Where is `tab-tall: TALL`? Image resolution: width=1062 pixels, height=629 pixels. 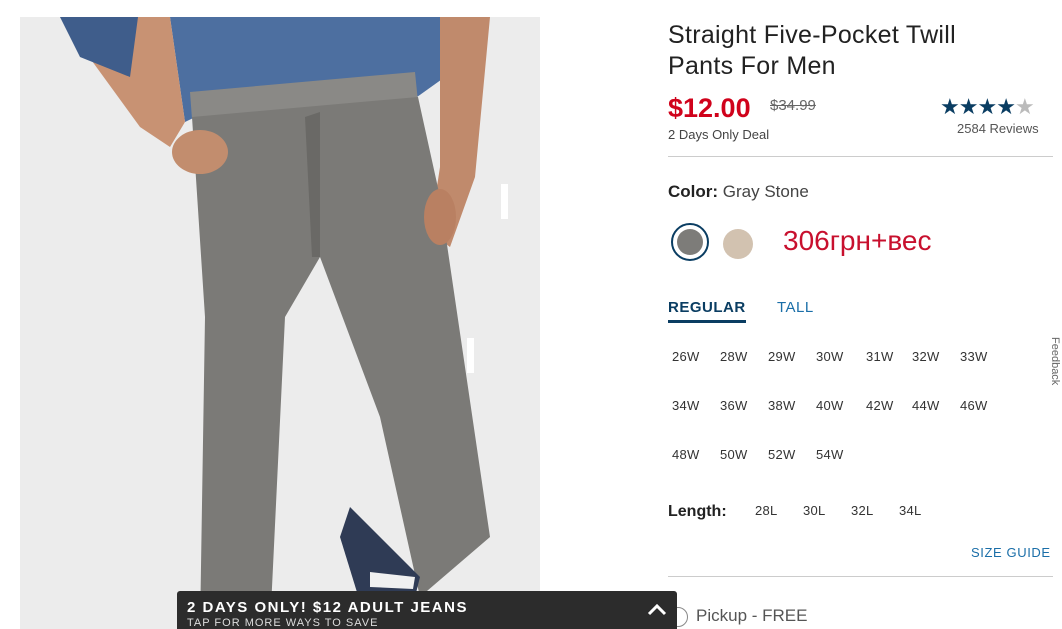 tab-tall: TALL is located at coordinates (795, 307).